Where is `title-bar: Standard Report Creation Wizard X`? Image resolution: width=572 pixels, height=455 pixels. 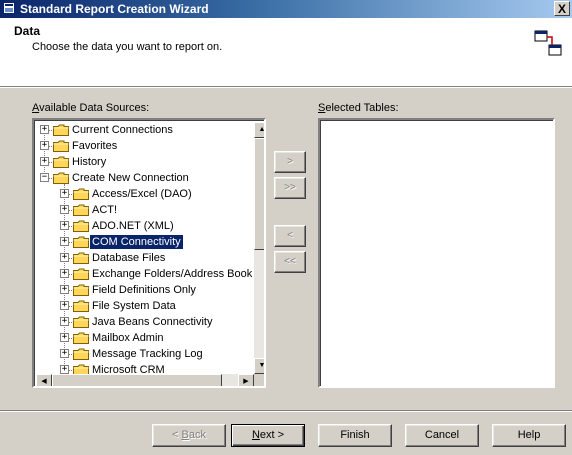 title-bar: Standard Report Creation Wizard X is located at coordinates (286, 9).